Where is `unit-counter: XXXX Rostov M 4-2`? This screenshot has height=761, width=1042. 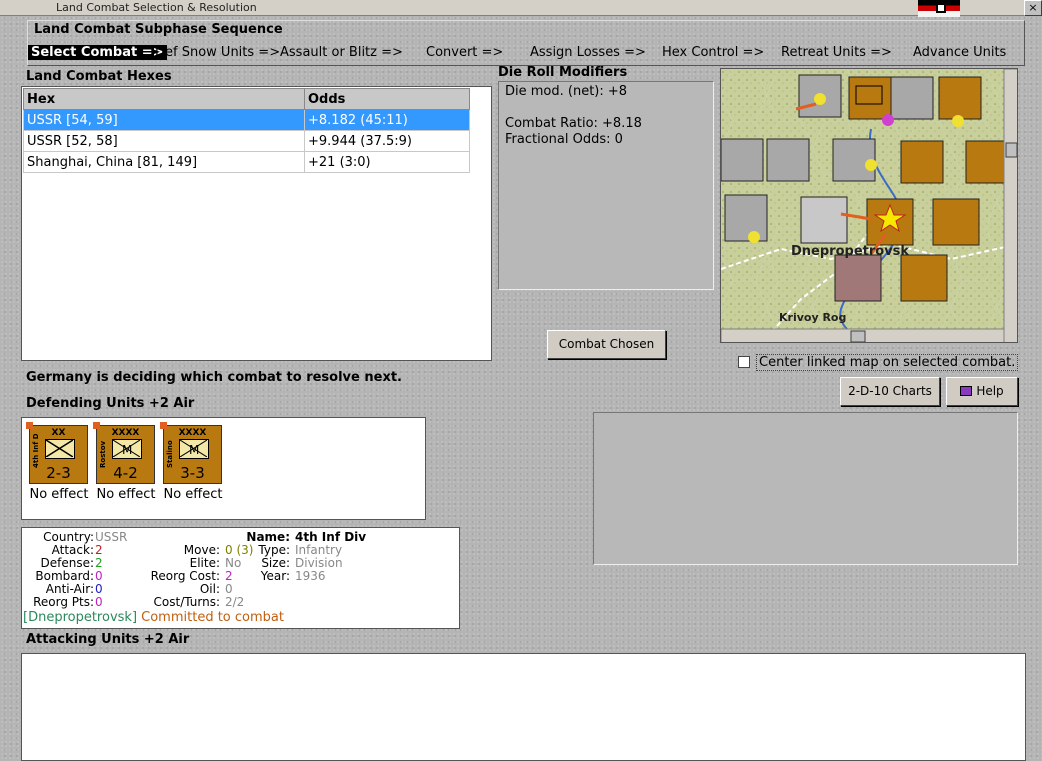 unit-counter: XXXX Rostov M 4-2 is located at coordinates (124, 453).